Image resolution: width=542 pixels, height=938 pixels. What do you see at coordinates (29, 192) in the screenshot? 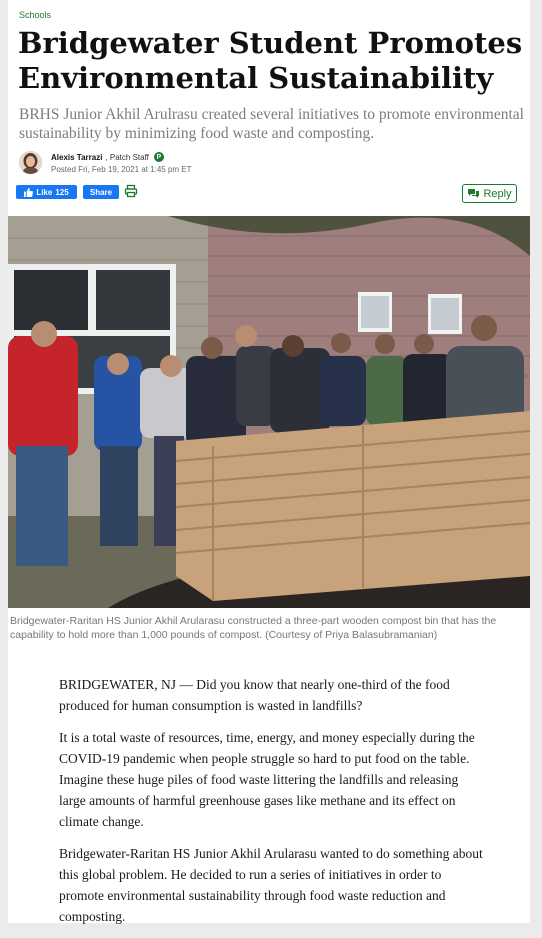
I see `thumbs-up-icon` at bounding box center [29, 192].